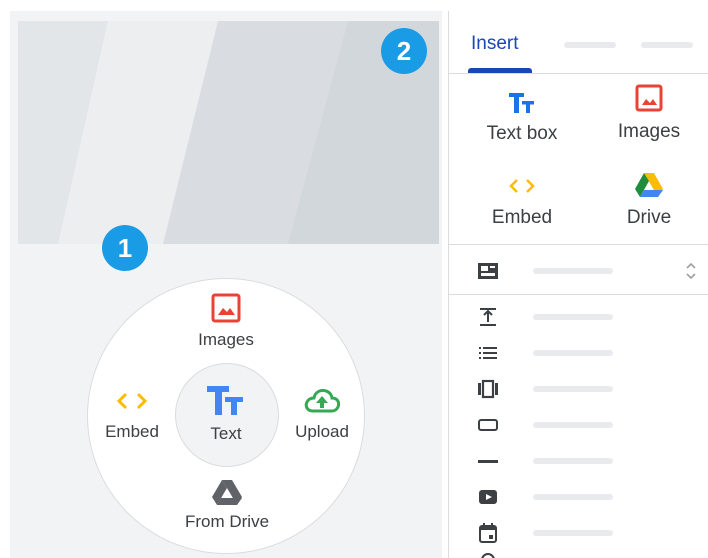 The image size is (708, 558). Describe the element at coordinates (404, 51) in the screenshot. I see `step-badge-2: 2` at that location.